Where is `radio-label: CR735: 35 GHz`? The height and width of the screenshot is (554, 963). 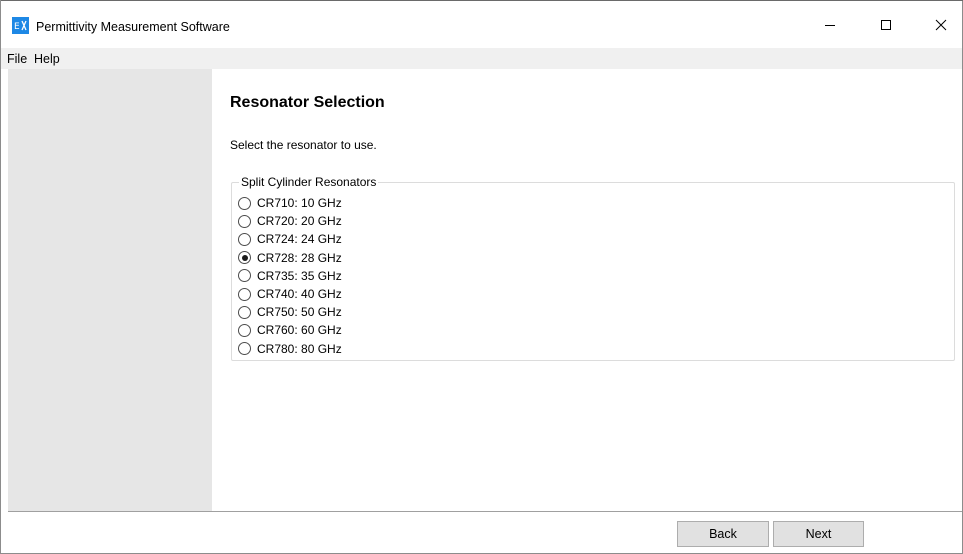 radio-label: CR735: 35 GHz is located at coordinates (299, 276).